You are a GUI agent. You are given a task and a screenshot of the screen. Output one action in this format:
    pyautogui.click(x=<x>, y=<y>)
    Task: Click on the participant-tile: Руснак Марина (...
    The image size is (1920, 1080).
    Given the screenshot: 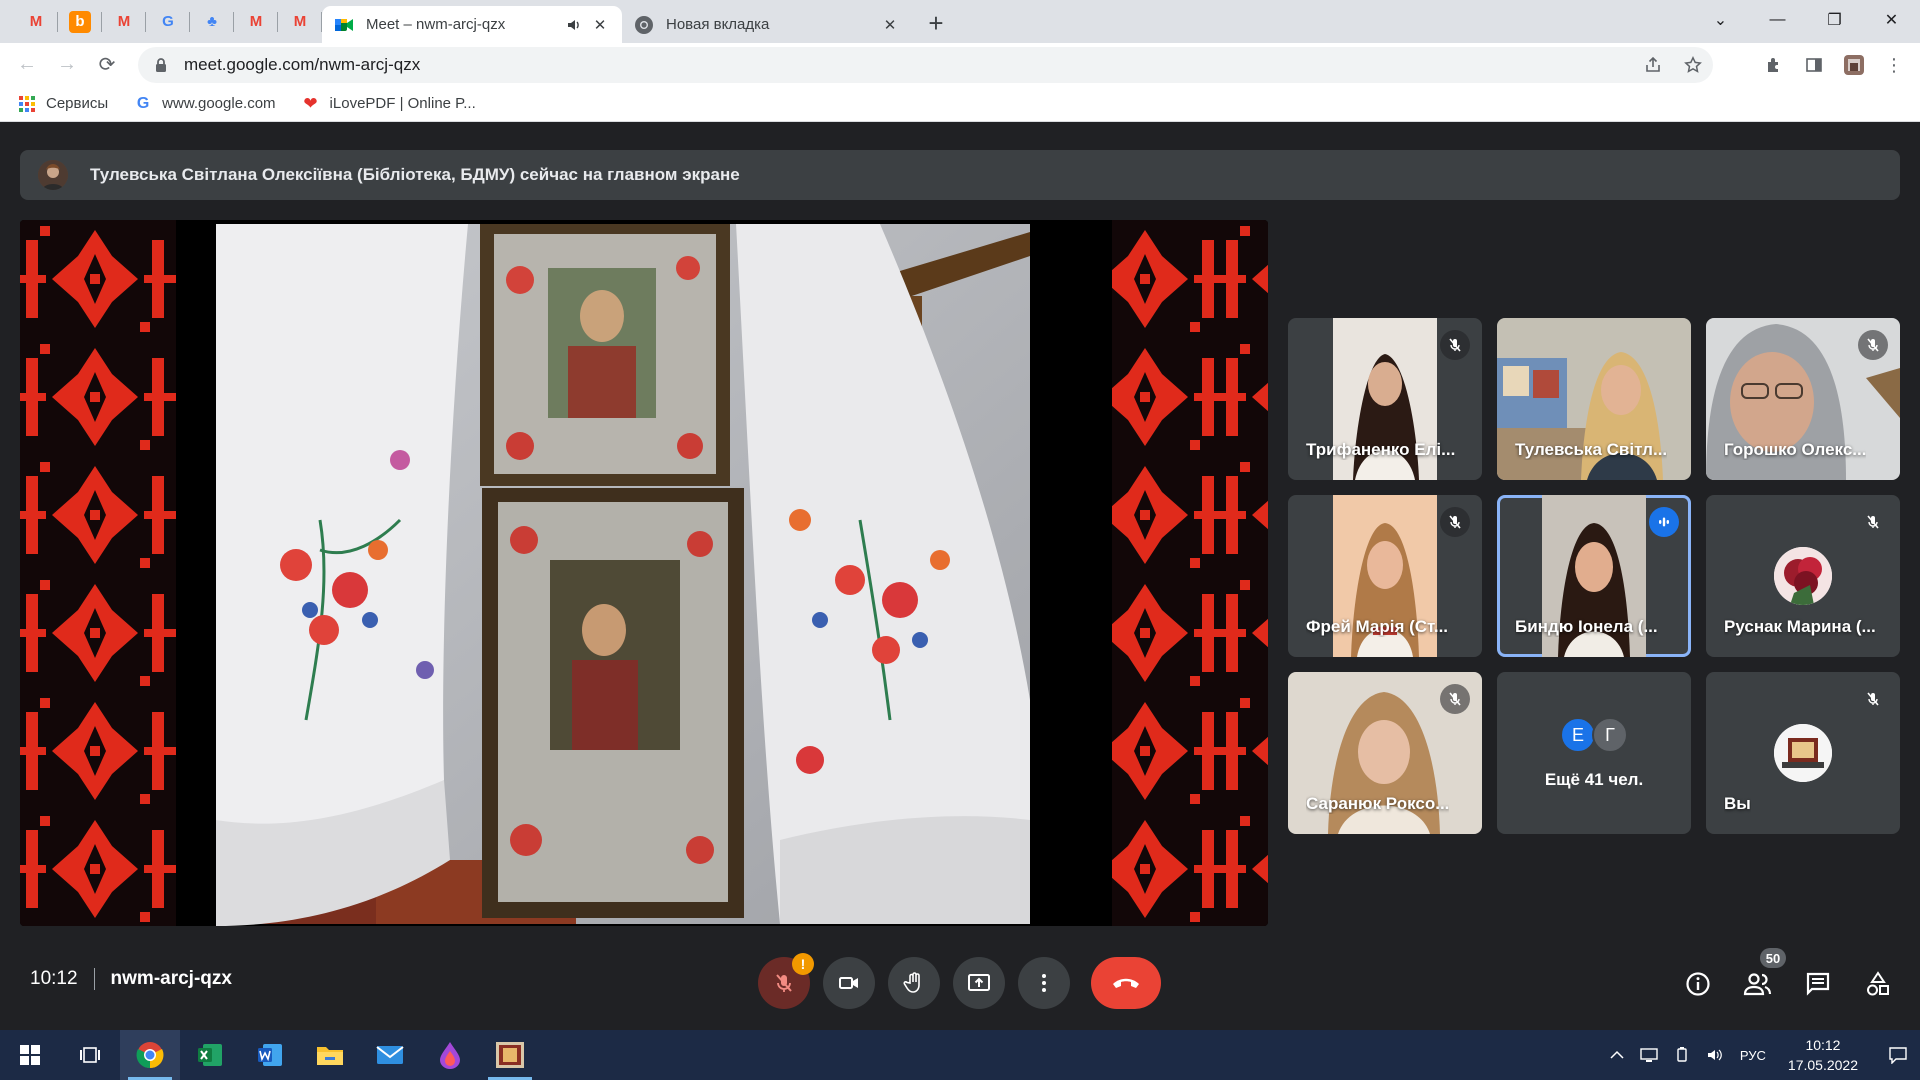 What is the action you would take?
    pyautogui.click(x=1803, y=576)
    